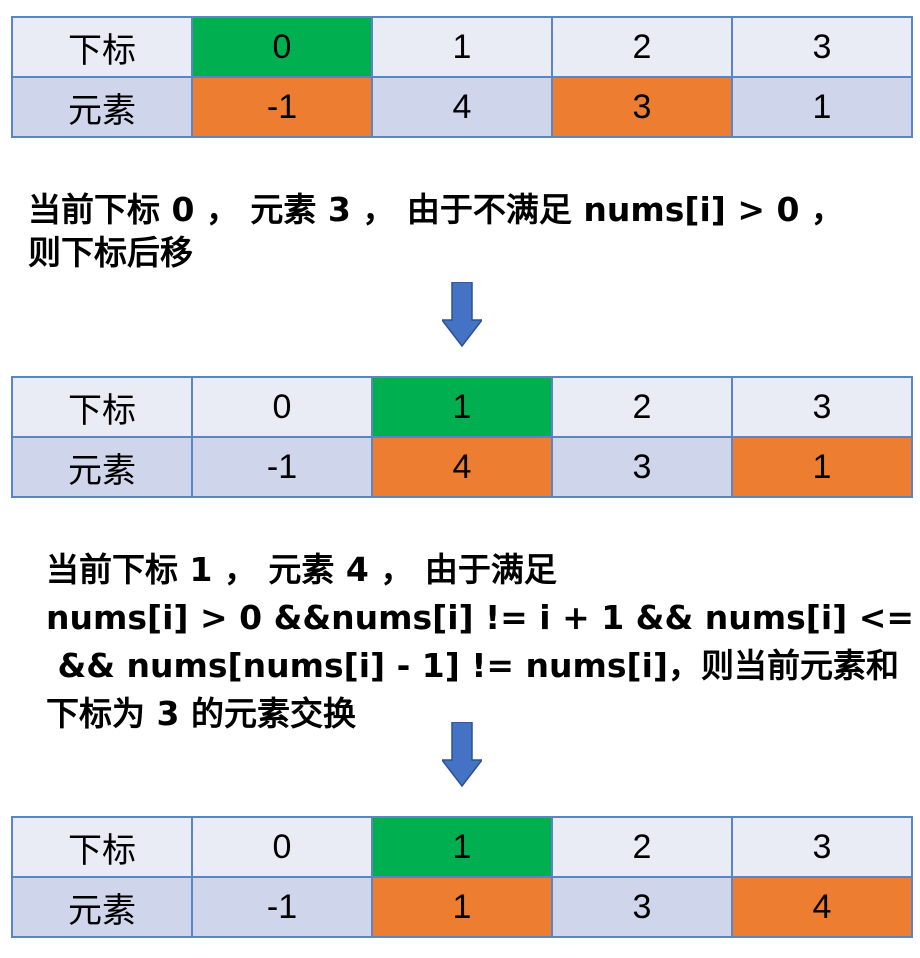 The width and height of the screenshot is (920, 958). I want to click on caption-line: 则下标后移, so click(110, 252).